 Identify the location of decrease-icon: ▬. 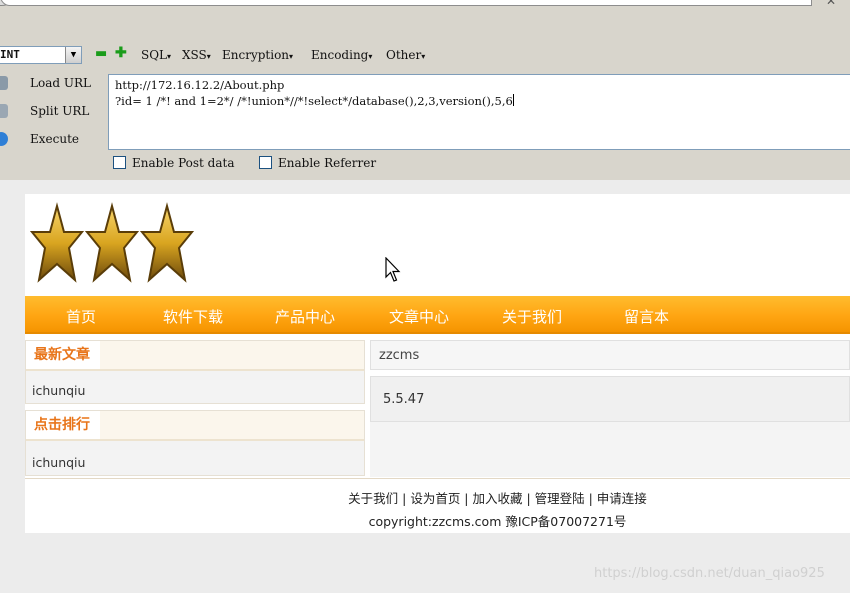
(101, 53).